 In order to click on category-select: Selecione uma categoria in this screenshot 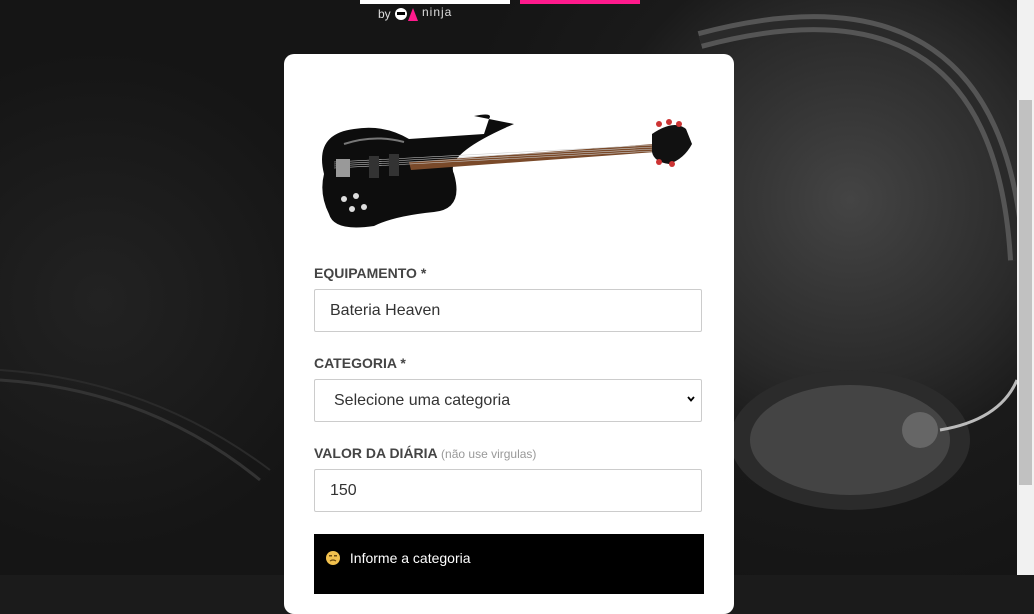, I will do `click(508, 400)`.